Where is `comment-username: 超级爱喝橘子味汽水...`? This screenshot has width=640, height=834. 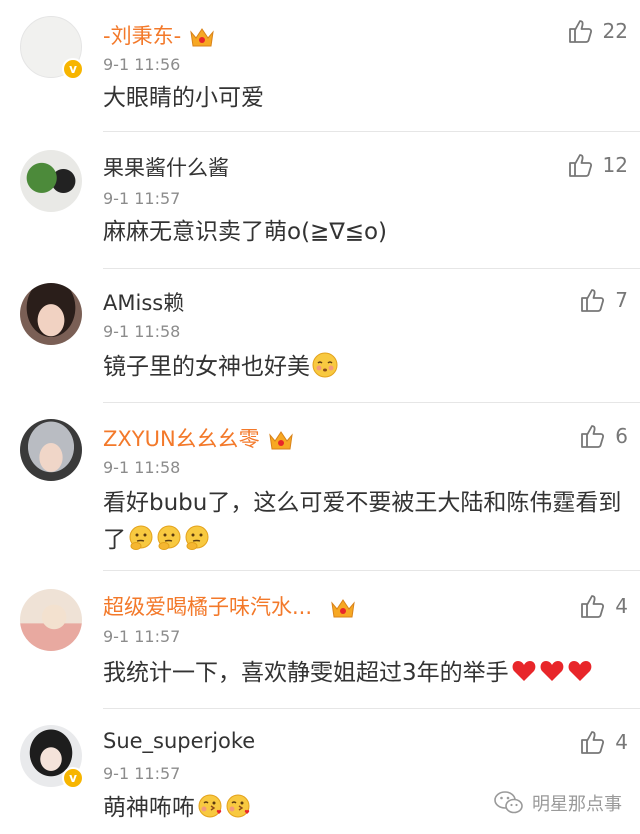 comment-username: 超级爱喝橘子味汽水... is located at coordinates (229, 606).